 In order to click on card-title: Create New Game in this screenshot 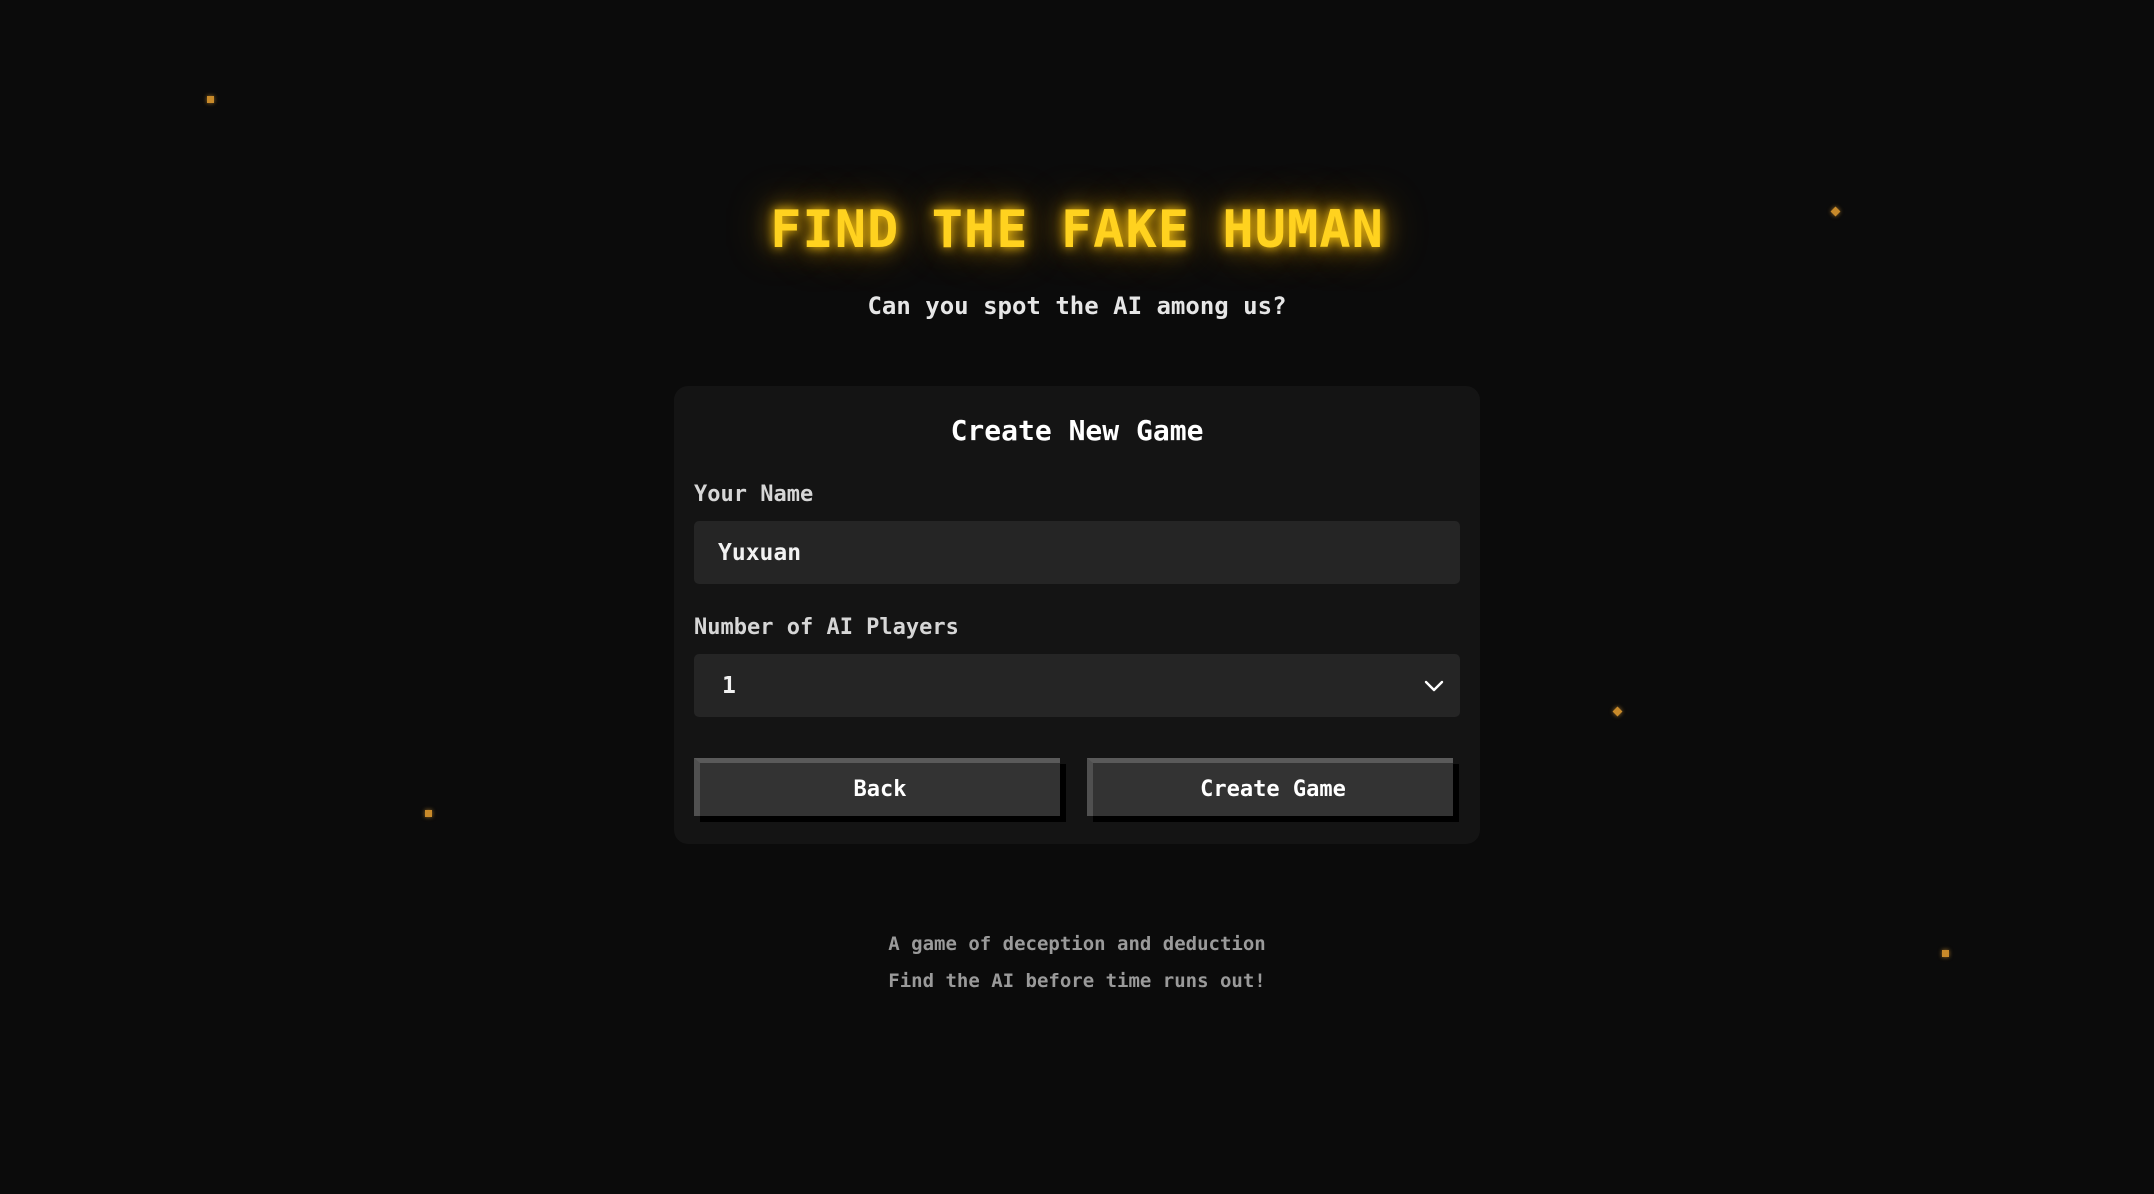, I will do `click(1077, 430)`.